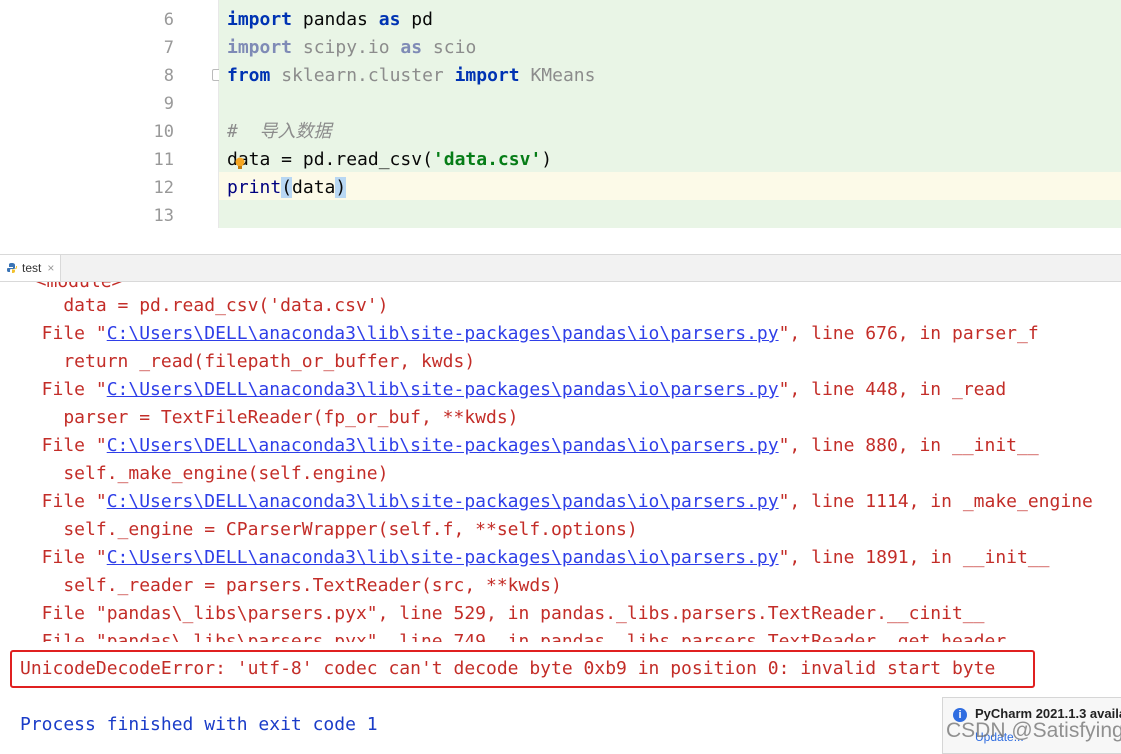 The image size is (1121, 754). Describe the element at coordinates (335, 19) in the screenshot. I see `code-text: pandas` at that location.